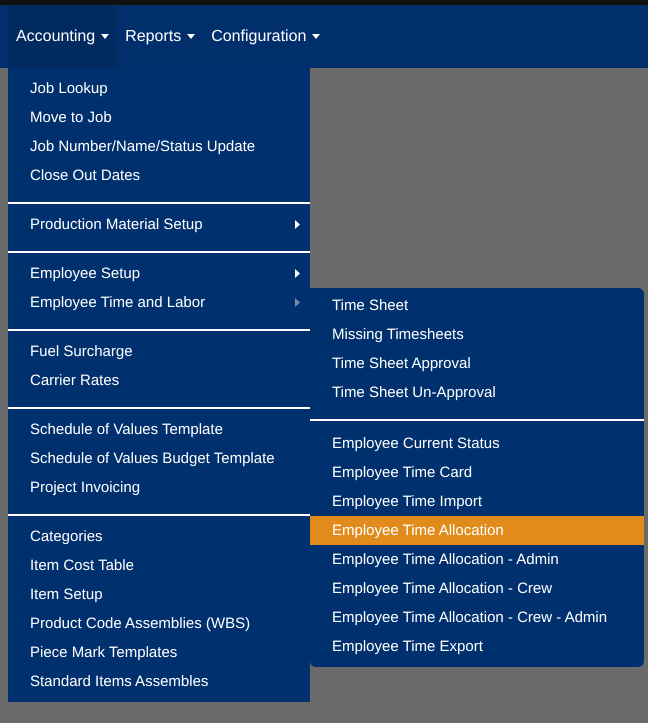 Image resolution: width=648 pixels, height=723 pixels. What do you see at coordinates (159, 380) in the screenshot?
I see `menu-item: Carrier Rates` at bounding box center [159, 380].